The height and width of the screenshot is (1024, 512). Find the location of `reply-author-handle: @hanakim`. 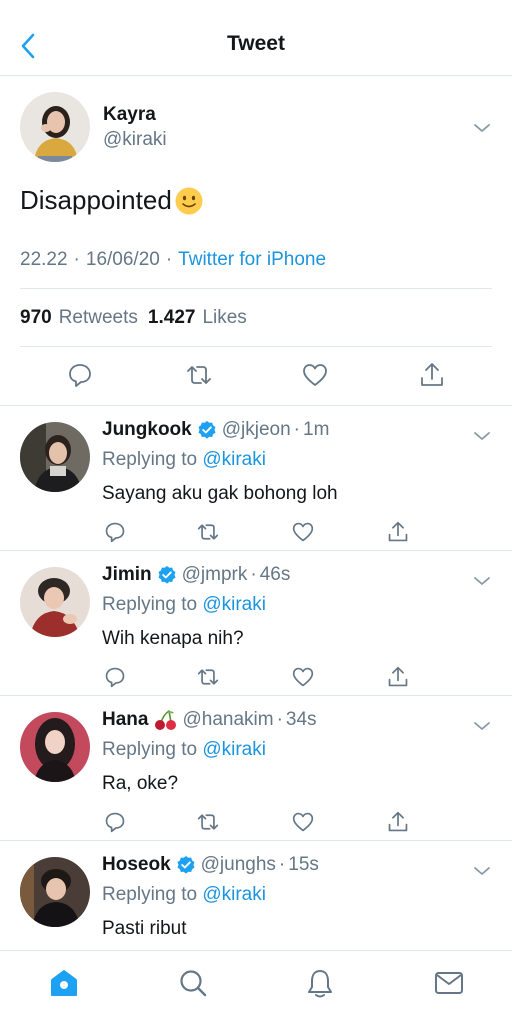

reply-author-handle: @hanakim is located at coordinates (227, 720).